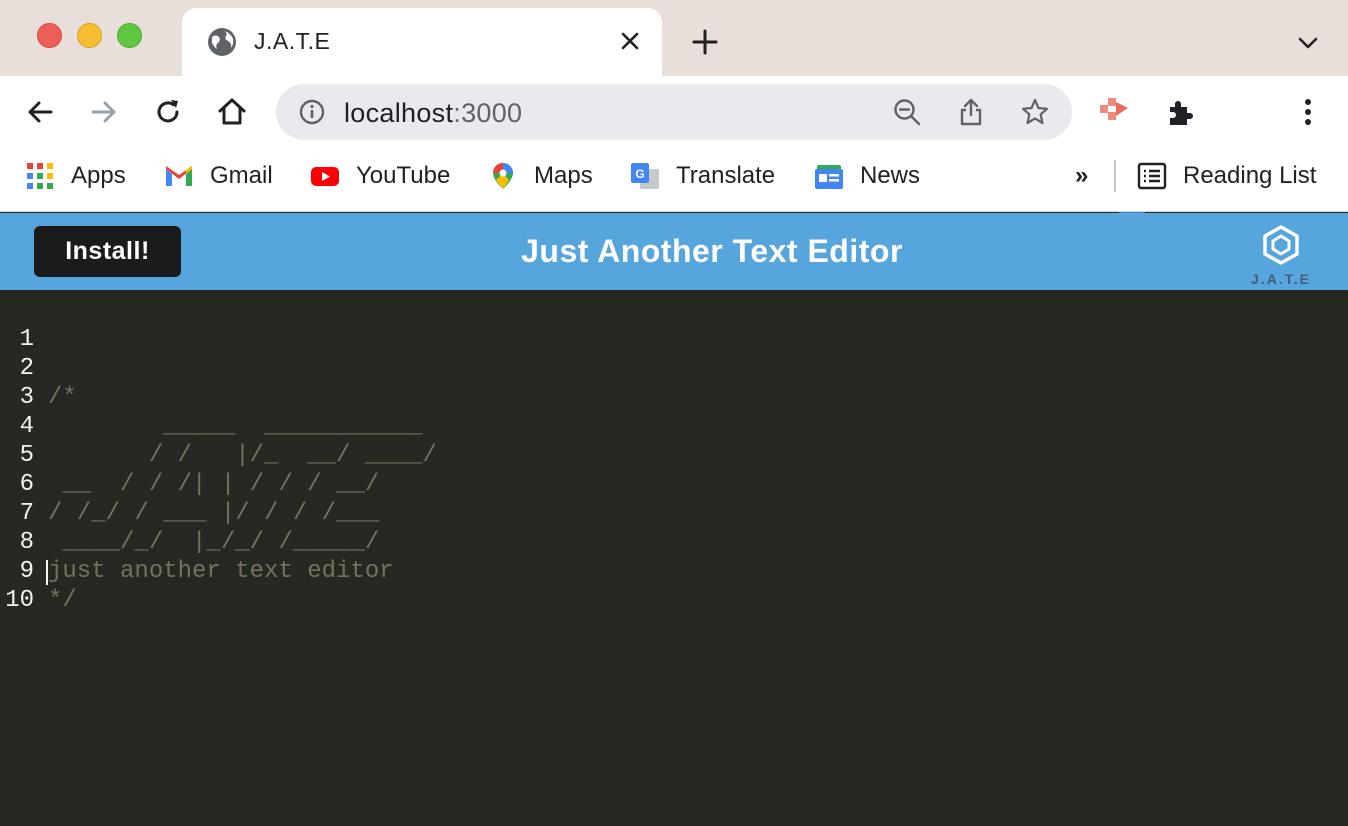  I want to click on bookmarks-overflow-button: », so click(1081, 176).